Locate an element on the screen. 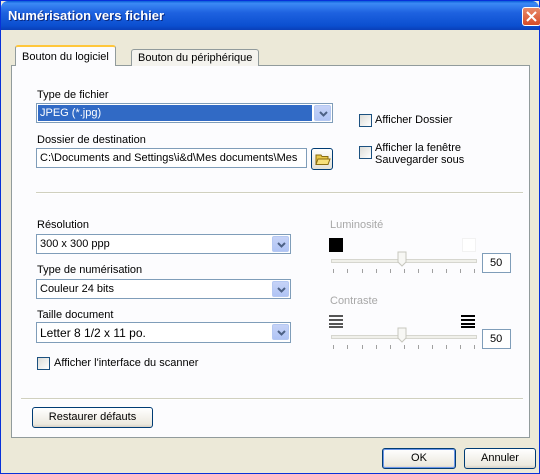 This screenshot has height=474, width=540. brightness-value-box: 50 is located at coordinates (496, 263).